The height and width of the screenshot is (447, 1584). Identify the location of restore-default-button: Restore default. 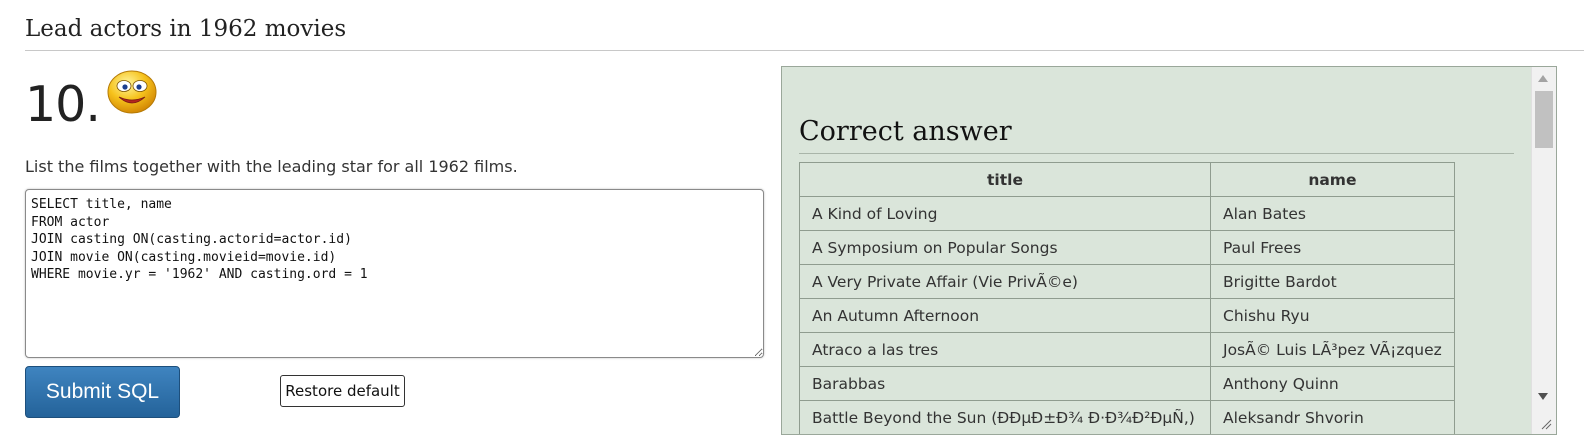
(342, 391).